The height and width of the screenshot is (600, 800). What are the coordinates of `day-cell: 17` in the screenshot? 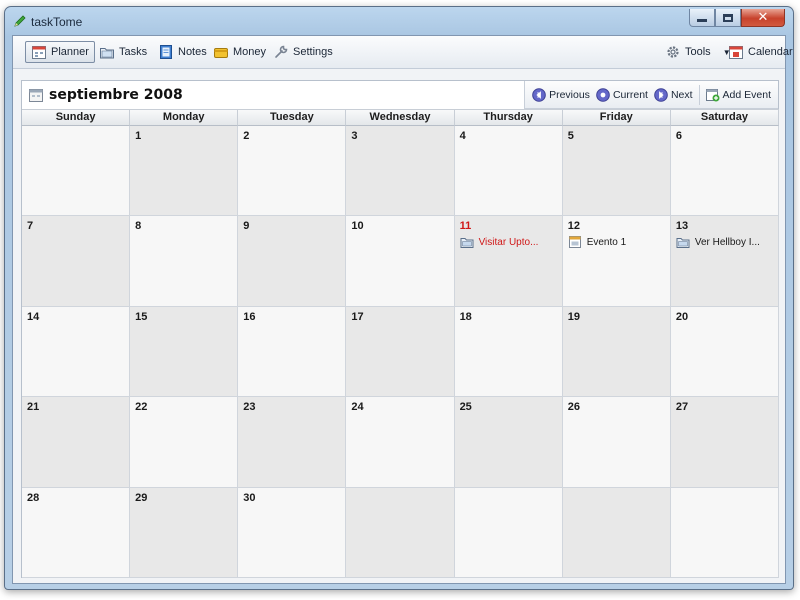 It's located at (400, 352).